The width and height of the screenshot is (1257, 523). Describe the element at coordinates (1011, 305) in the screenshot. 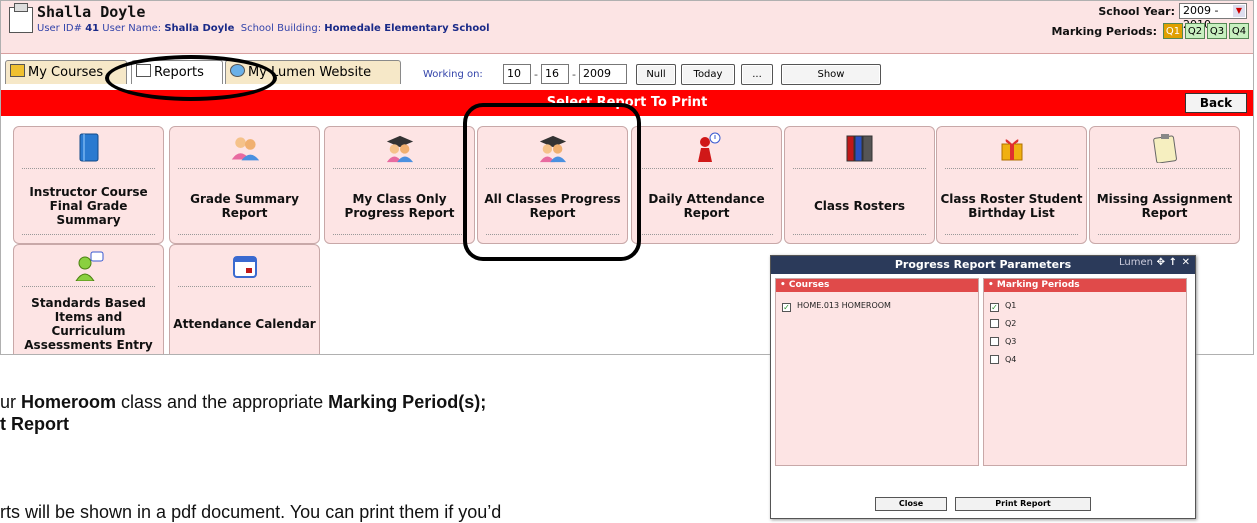

I see `period-label: Q1` at that location.